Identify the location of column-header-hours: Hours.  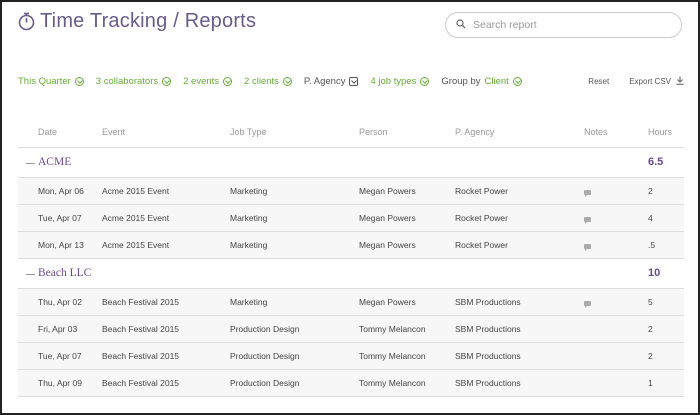
(660, 132).